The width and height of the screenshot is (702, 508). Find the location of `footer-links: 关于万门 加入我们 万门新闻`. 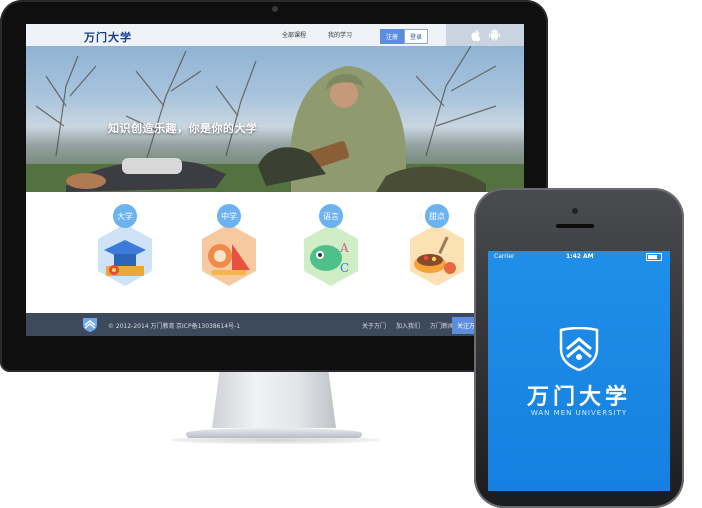

footer-links: 关于万门 加入我们 万门新闻 is located at coordinates (408, 325).